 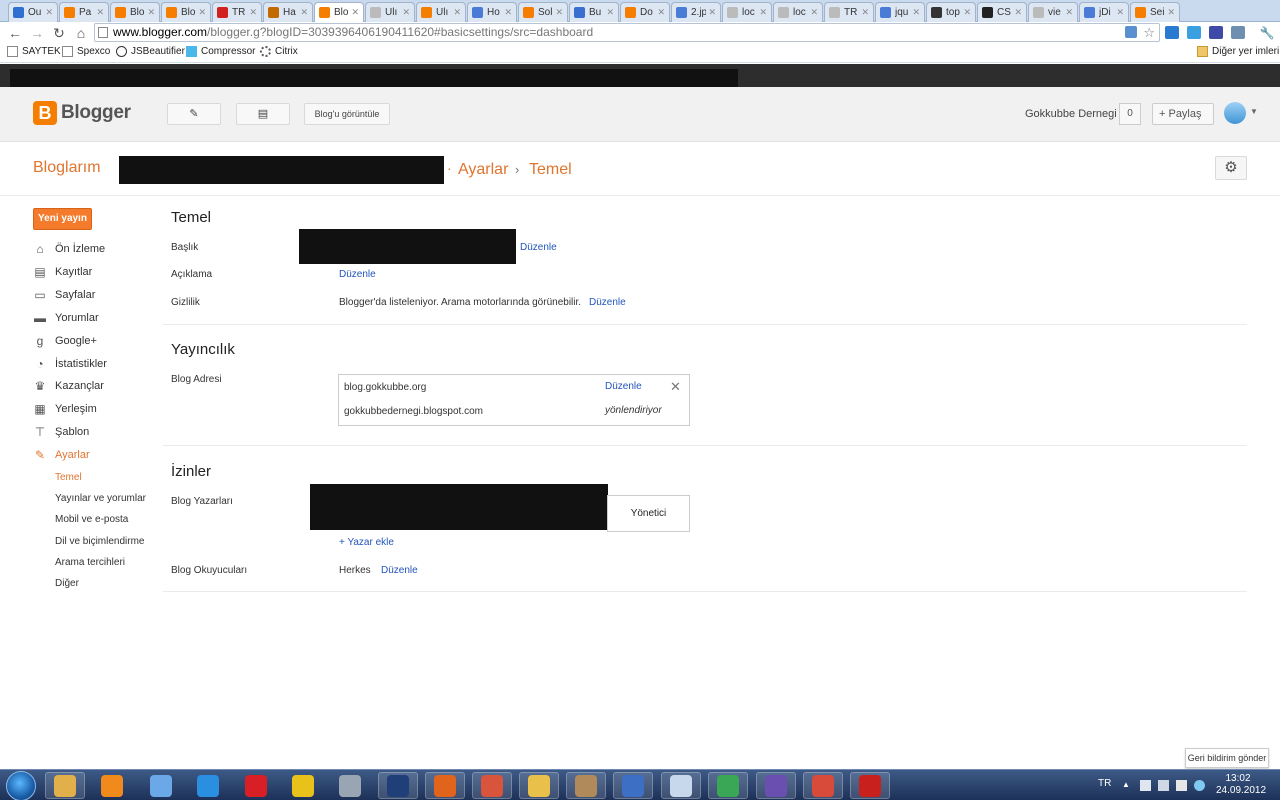 I want to click on bookmark-citrix: Citrix, so click(x=279, y=51).